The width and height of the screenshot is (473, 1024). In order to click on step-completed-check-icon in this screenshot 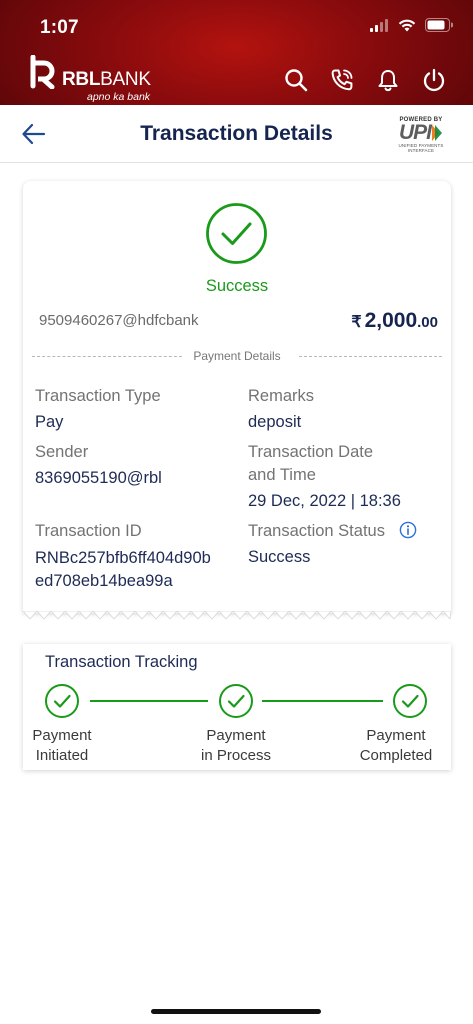, I will do `click(410, 701)`.